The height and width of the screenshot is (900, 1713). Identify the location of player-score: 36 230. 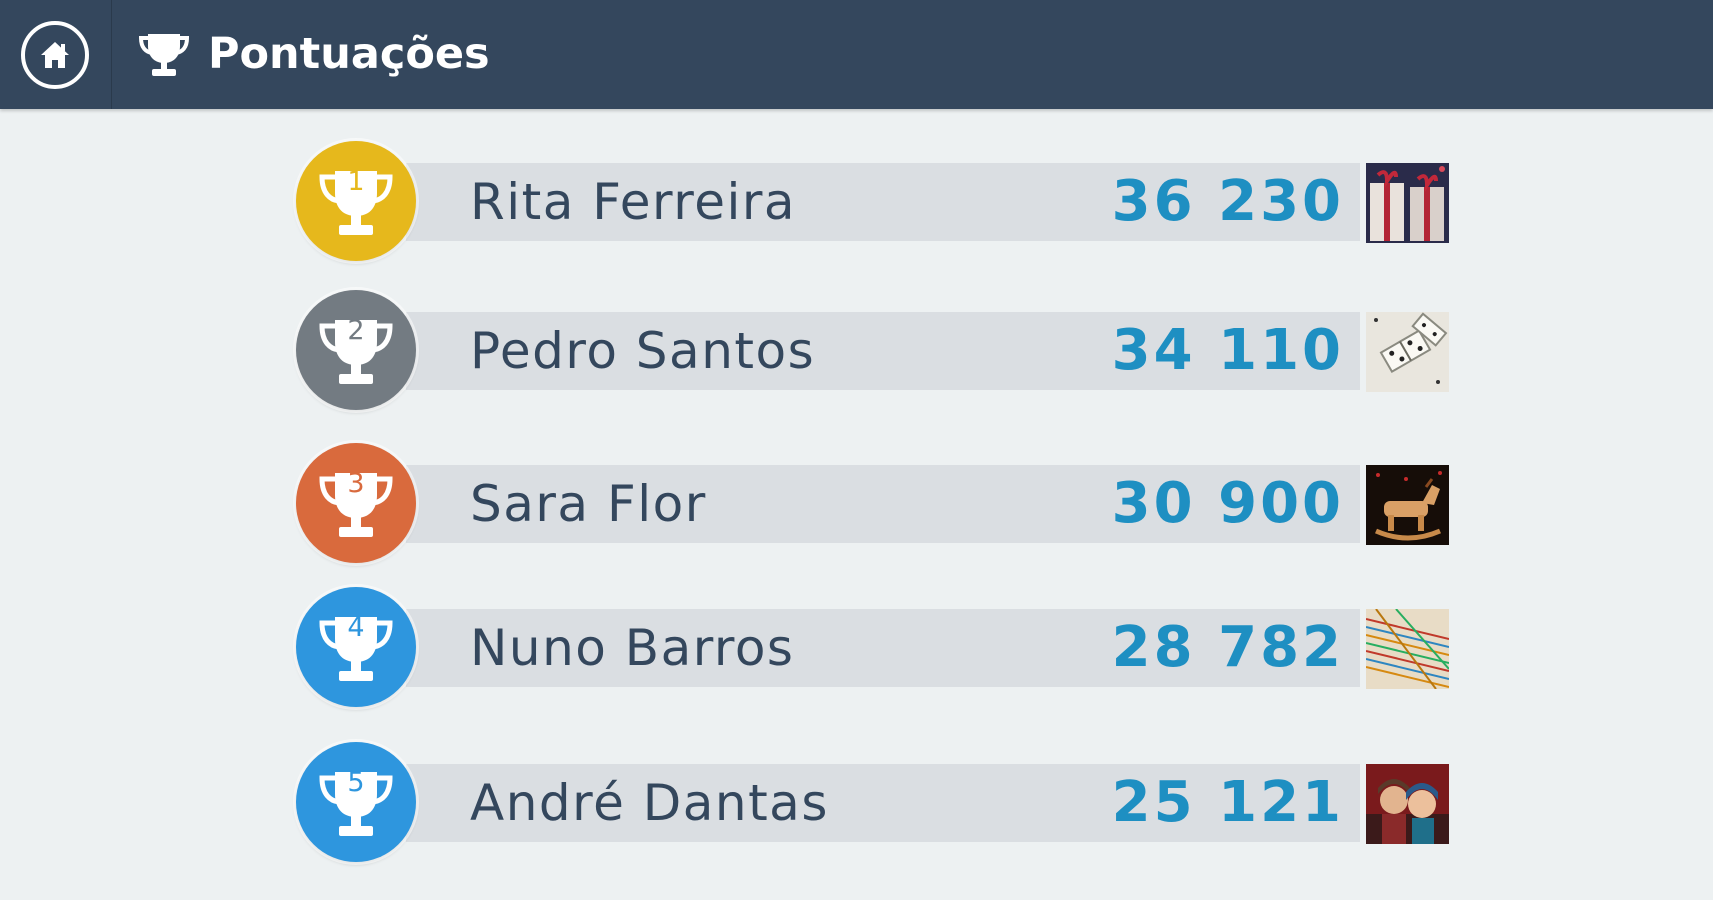
(1227, 201).